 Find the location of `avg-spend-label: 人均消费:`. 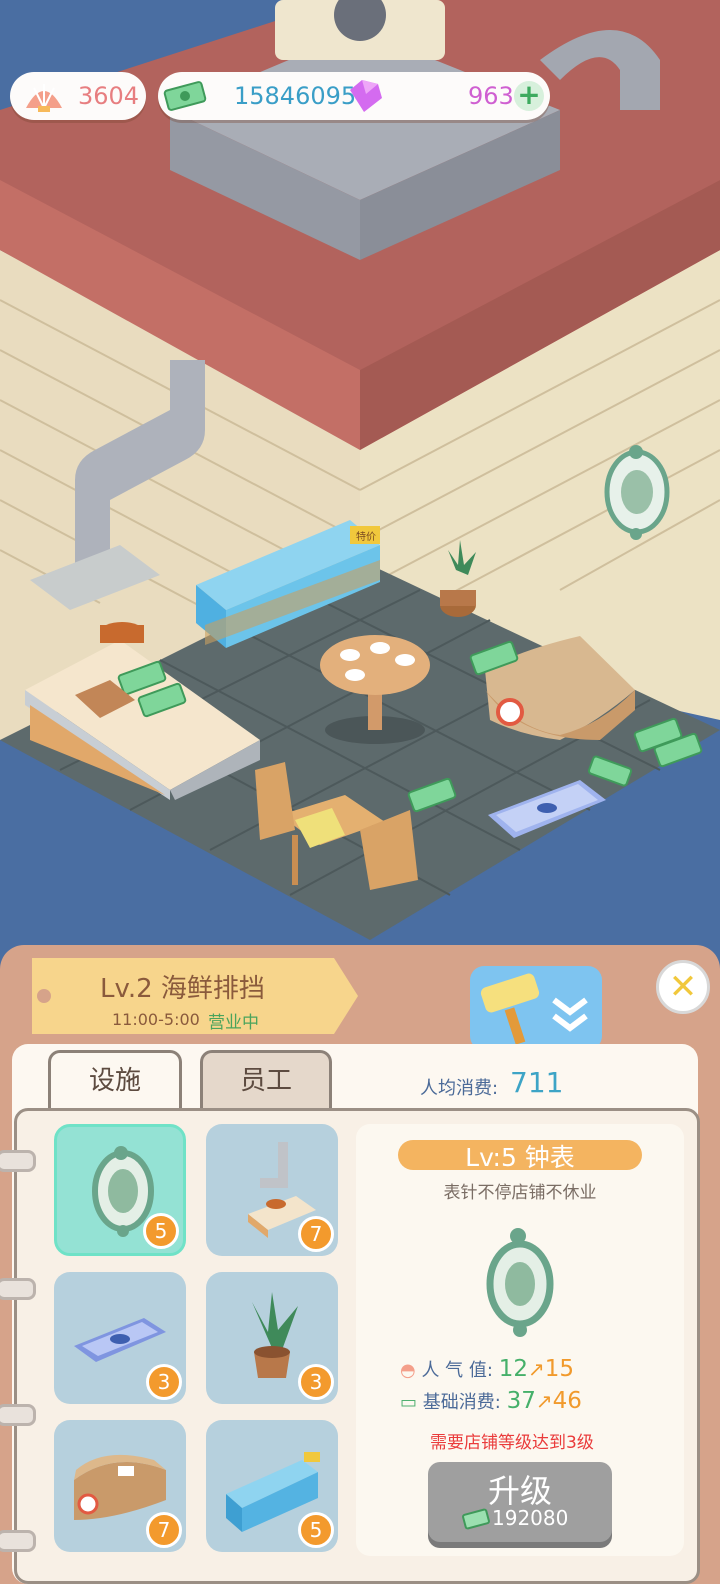

avg-spend-label: 人均消费: is located at coordinates (459, 1088).